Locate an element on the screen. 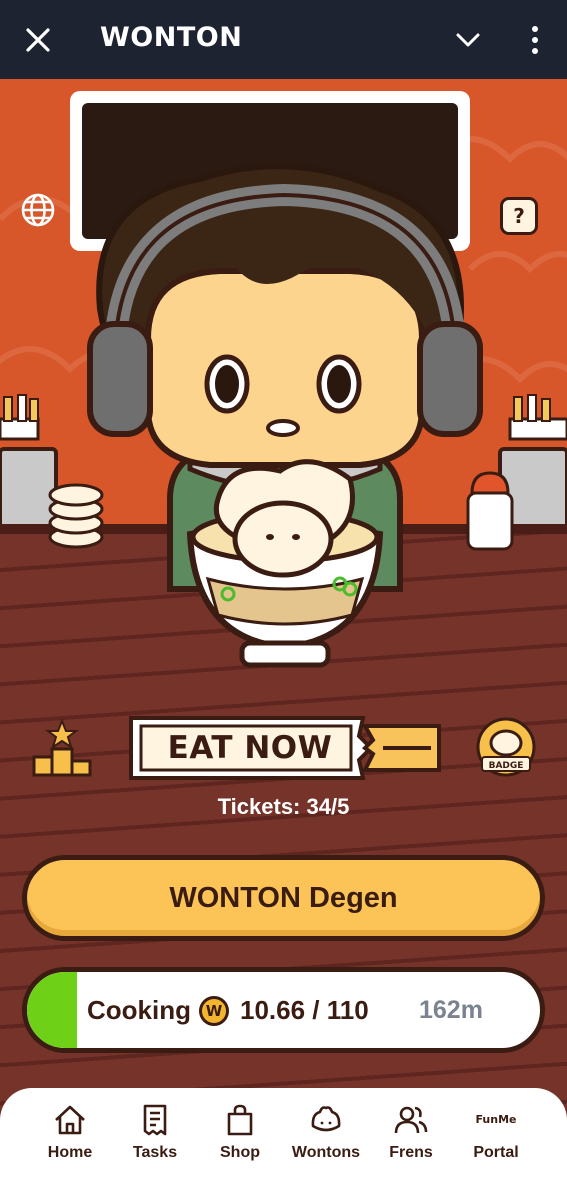 This screenshot has height=1200, width=567. chevron-down-icon is located at coordinates (468, 40).